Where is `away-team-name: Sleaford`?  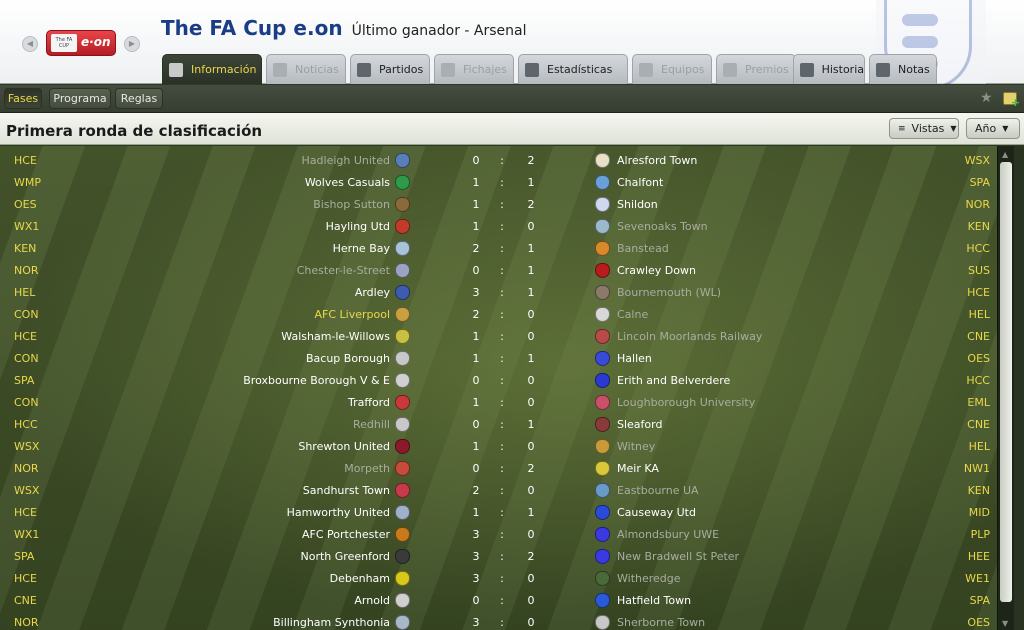
away-team-name: Sleaford is located at coordinates (639, 424).